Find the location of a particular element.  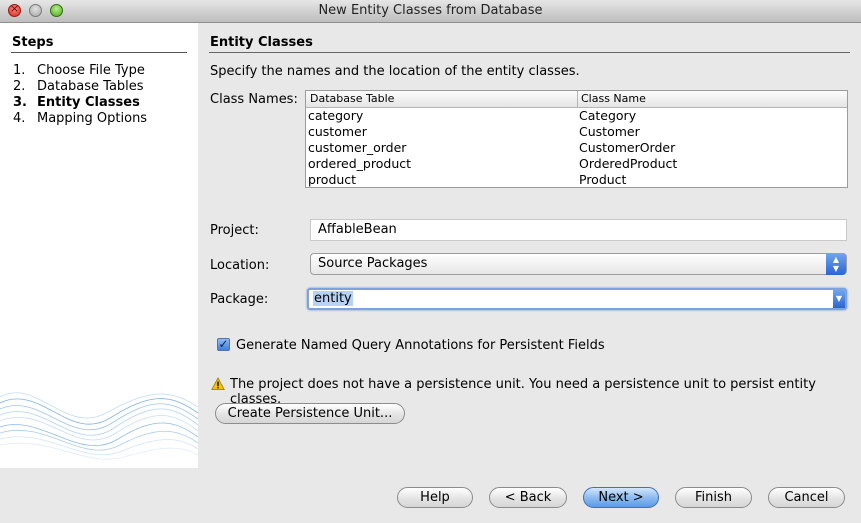

table-cell: product is located at coordinates (332, 179).